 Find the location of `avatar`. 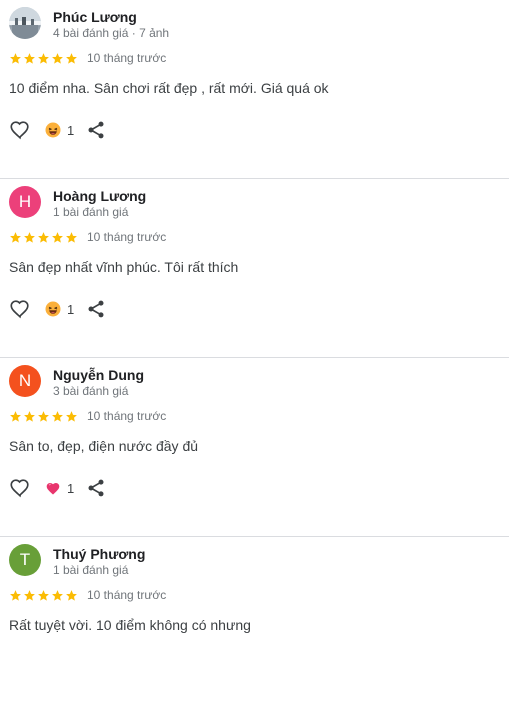

avatar is located at coordinates (25, 23).